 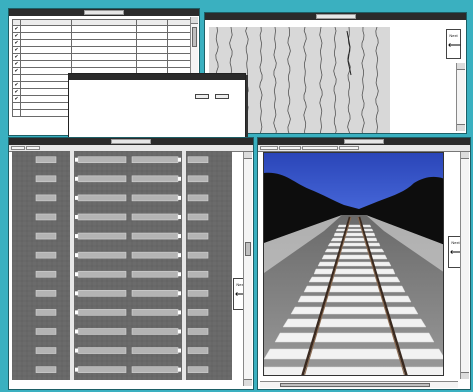 I want to click on data-table-titlebar, so click(x=104, y=12).